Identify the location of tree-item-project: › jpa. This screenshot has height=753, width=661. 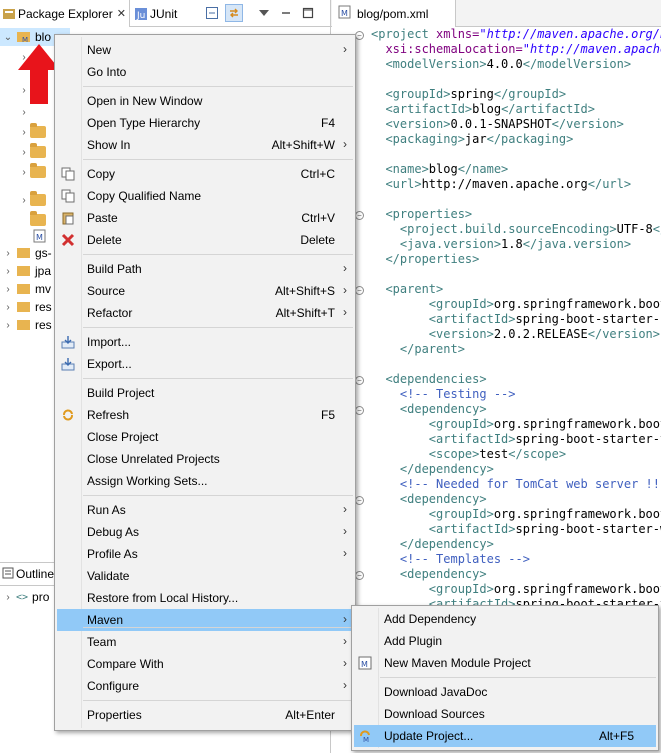
(25, 271).